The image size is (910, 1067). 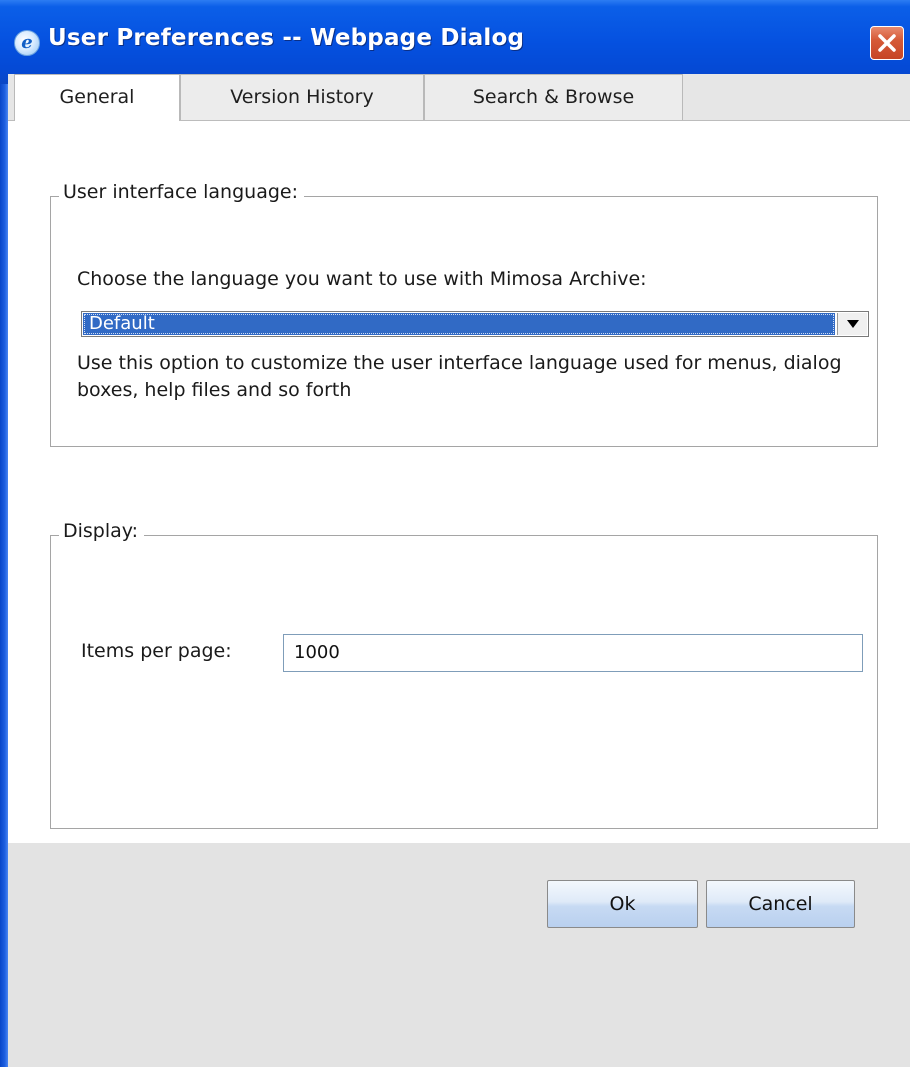 I want to click on dropdown-button, so click(x=852, y=324).